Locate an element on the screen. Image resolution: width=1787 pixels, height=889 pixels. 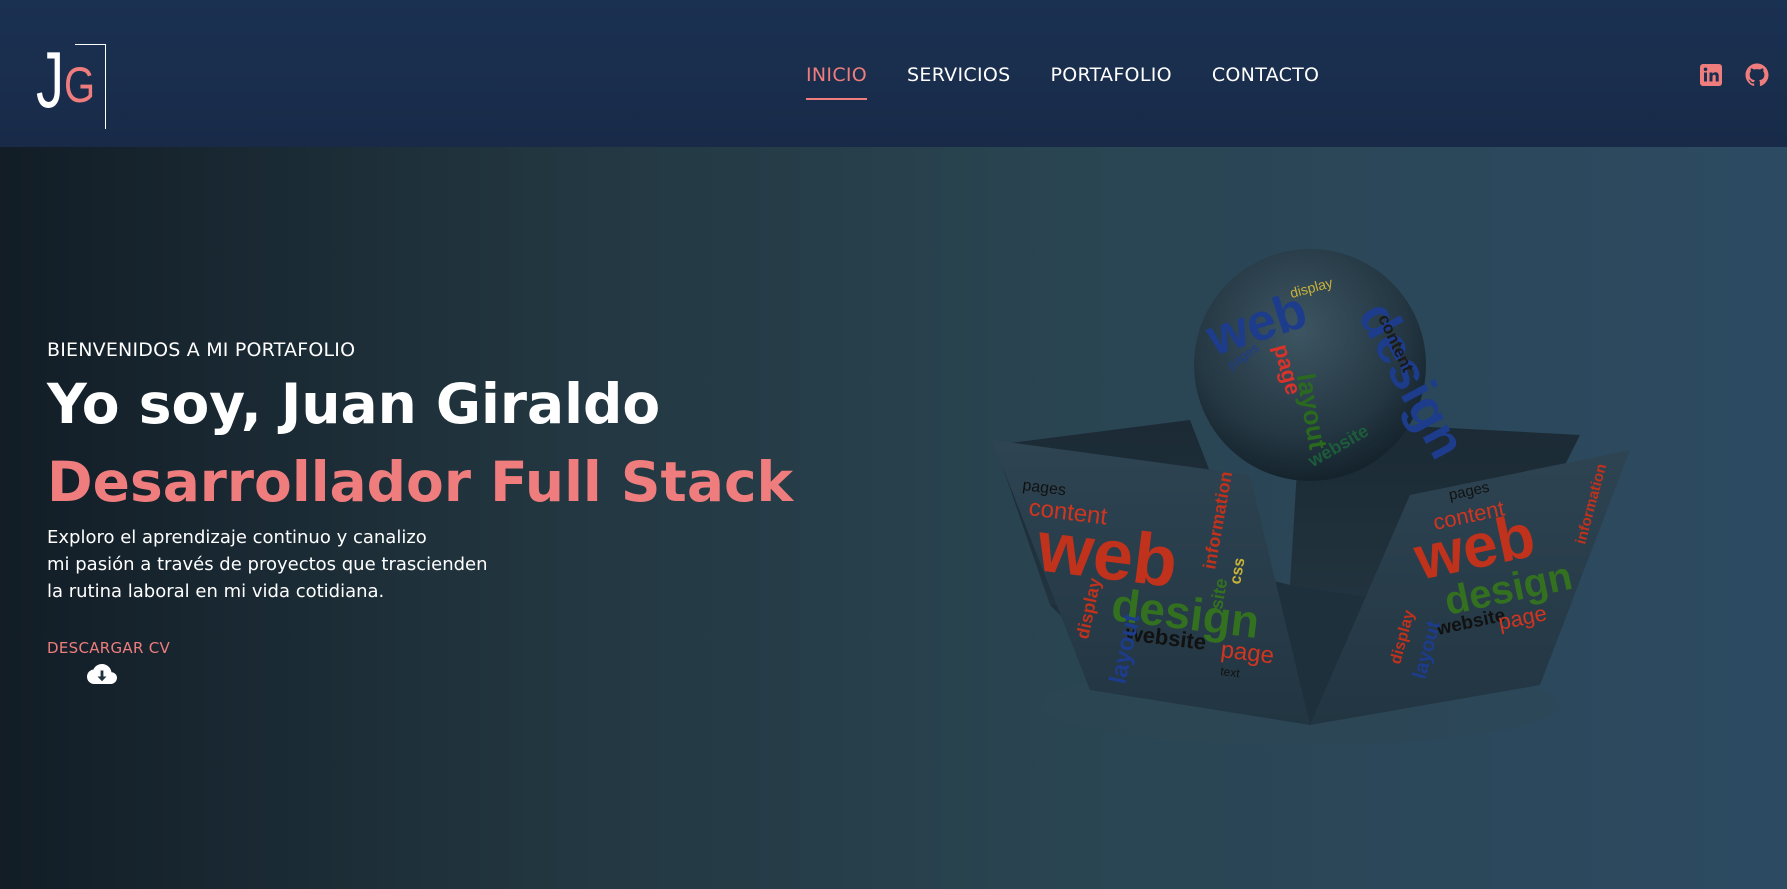
github-icon is located at coordinates (1757, 75).